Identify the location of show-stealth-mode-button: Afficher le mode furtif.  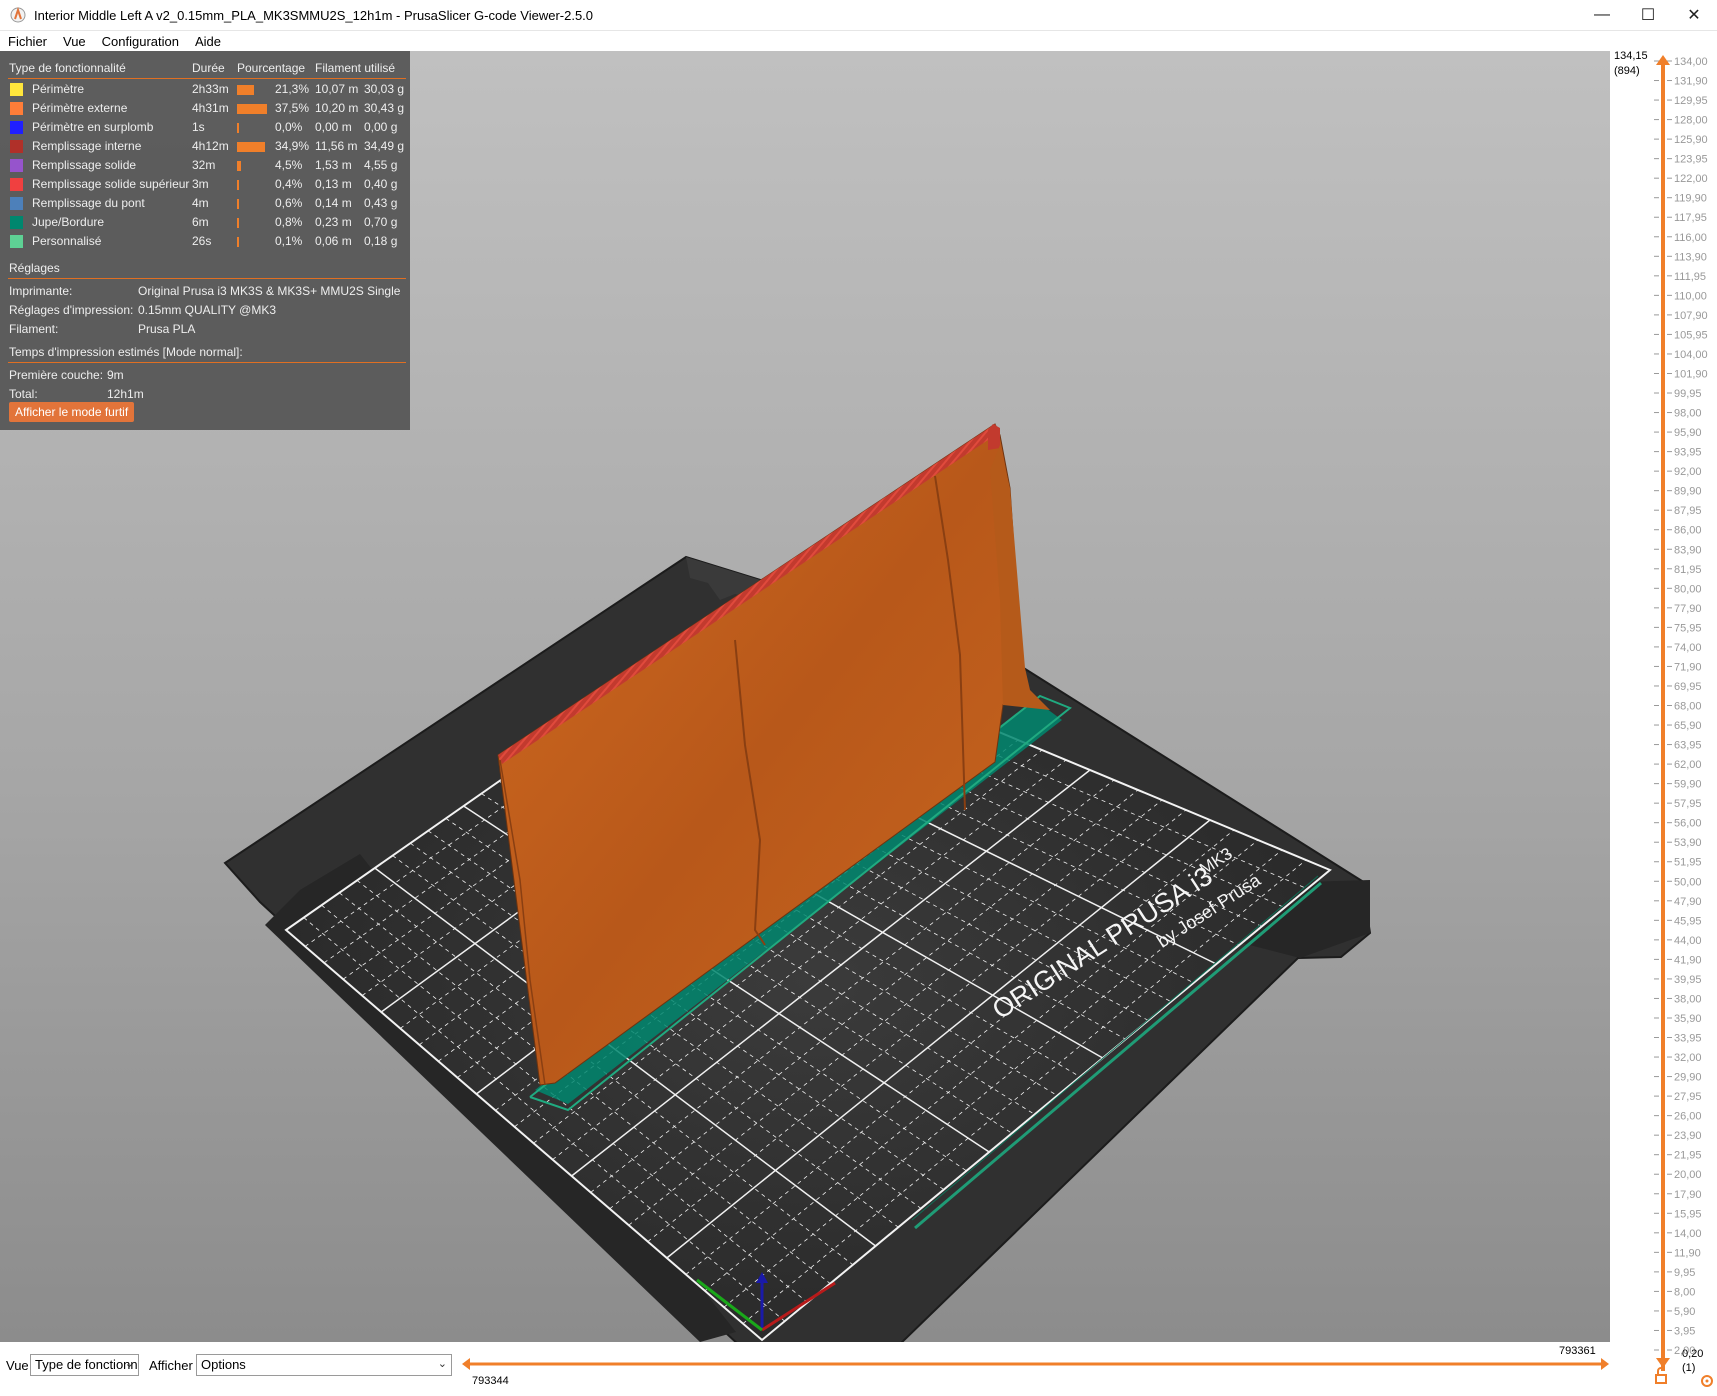
(72, 412).